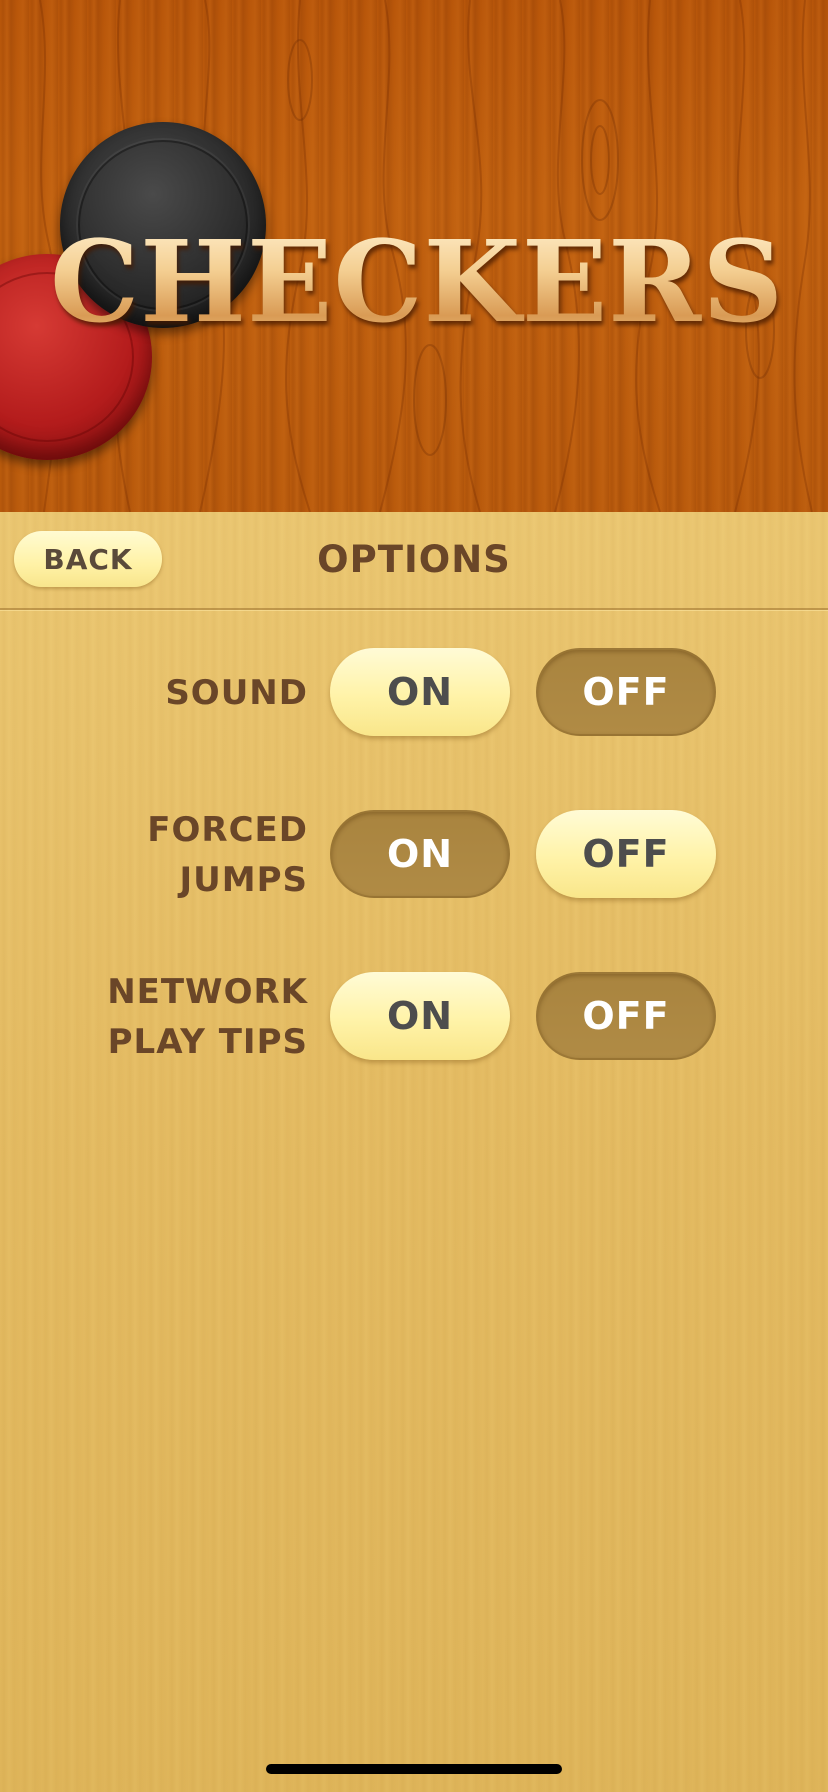  Describe the element at coordinates (420, 283) in the screenshot. I see `game-title: CHECKERS` at that location.